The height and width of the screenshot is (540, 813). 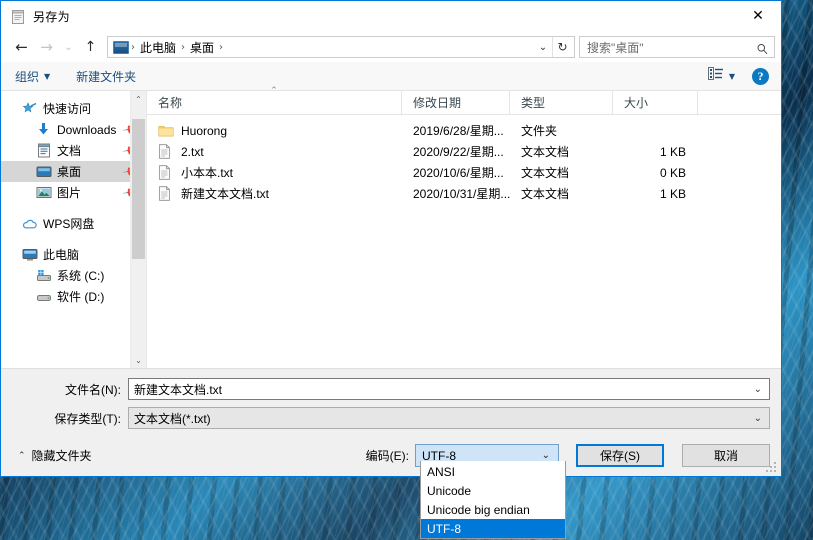 What do you see at coordinates (18, 17) in the screenshot?
I see `notepad-icon` at bounding box center [18, 17].